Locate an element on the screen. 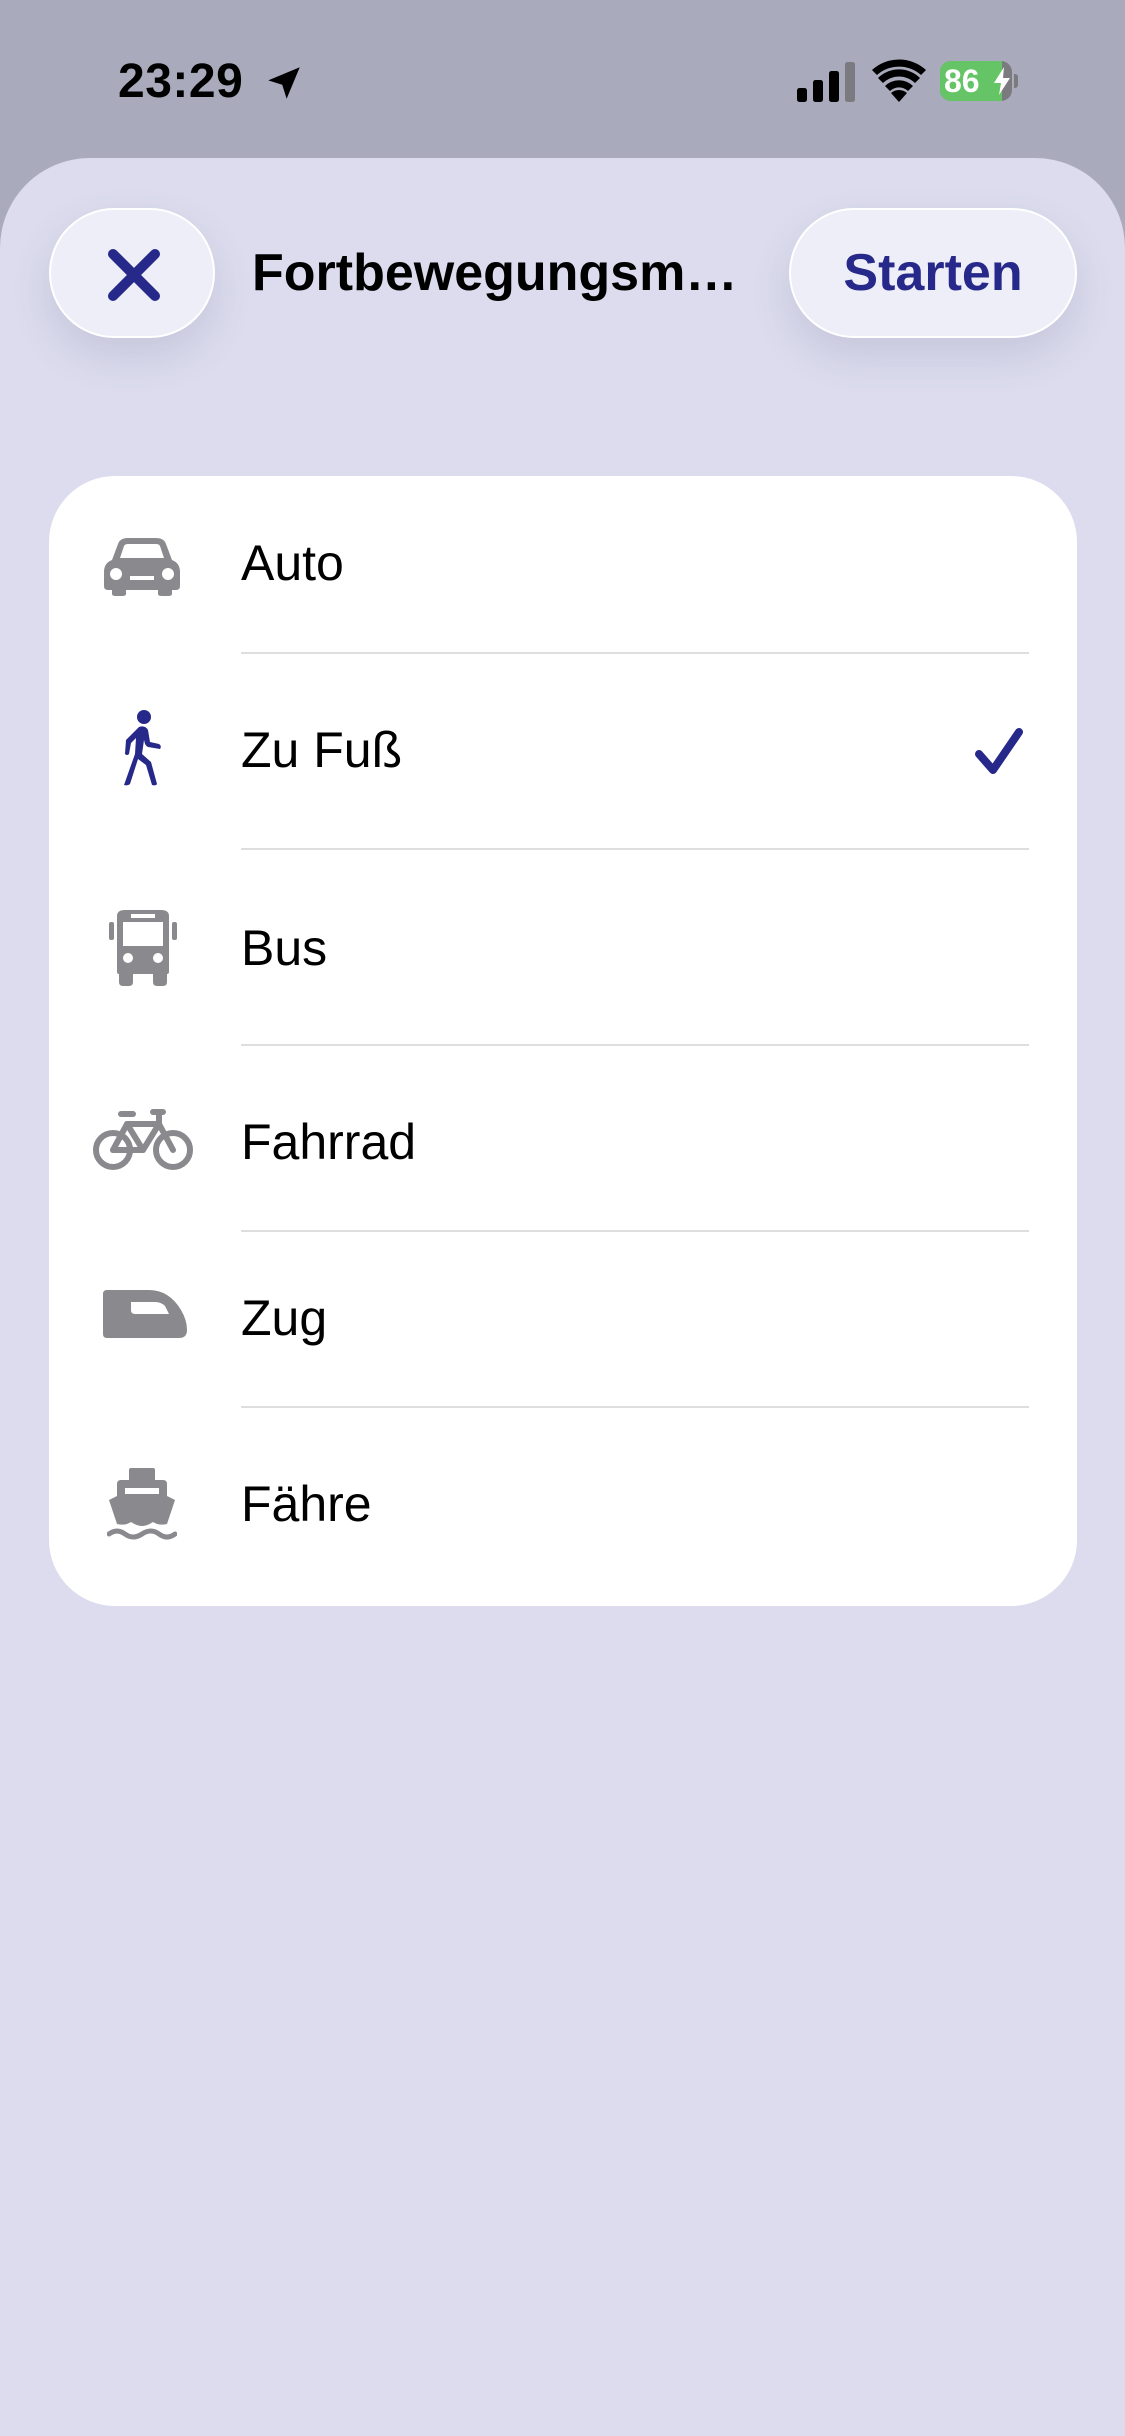 Image resolution: width=1125 pixels, height=2436 pixels. location-arrow-icon is located at coordinates (284, 83).